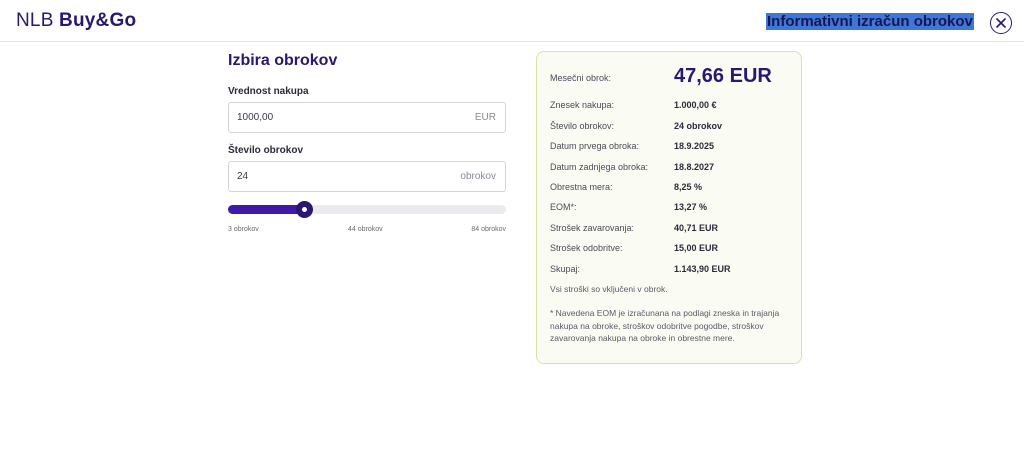 The image size is (1024, 475). What do you see at coordinates (565, 269) in the screenshot?
I see `summary-row-label: Skupaj:` at bounding box center [565, 269].